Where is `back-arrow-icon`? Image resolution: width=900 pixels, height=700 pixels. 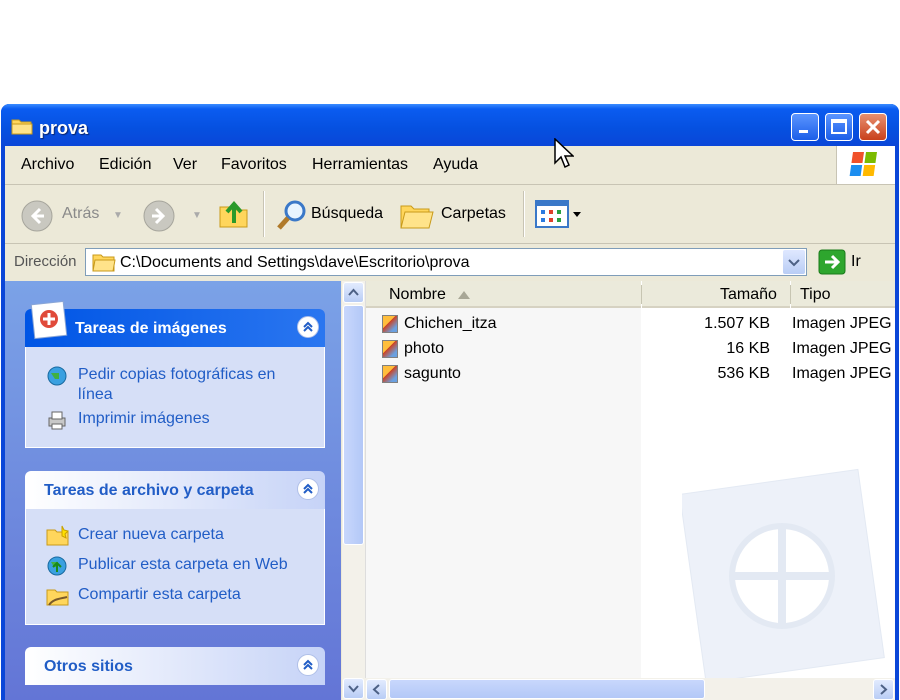 back-arrow-icon is located at coordinates (37, 218).